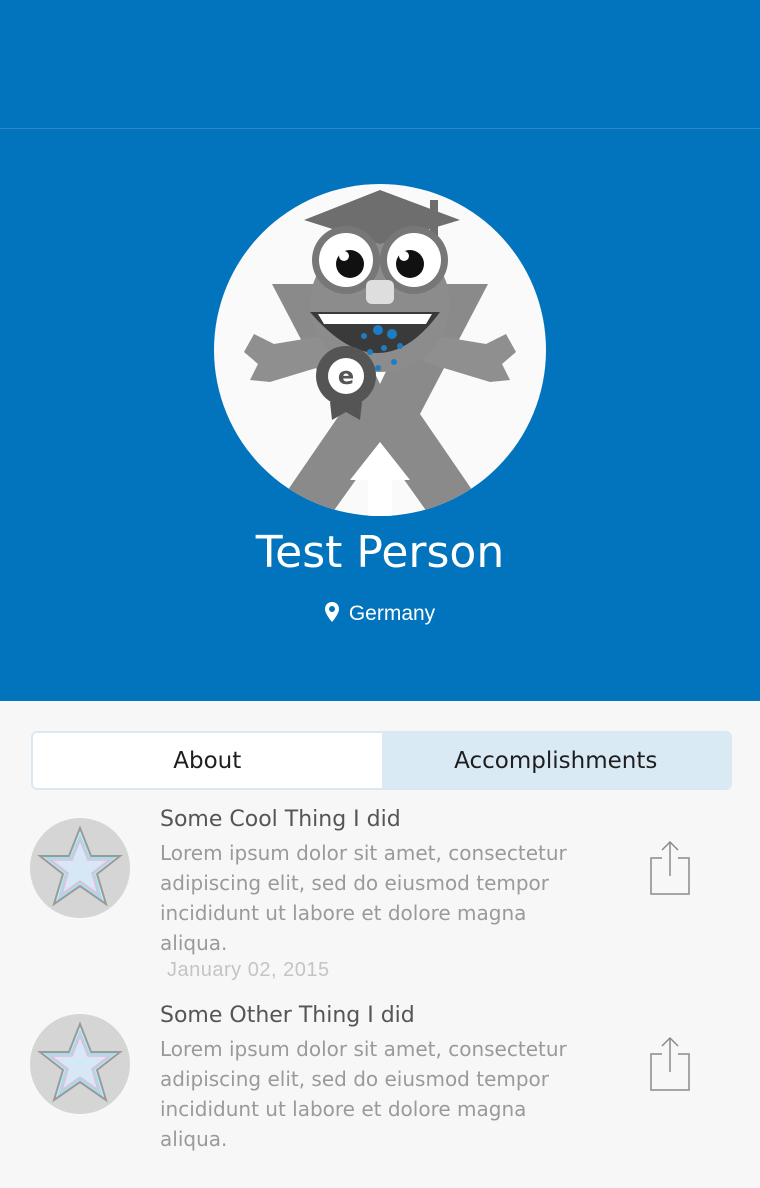 This screenshot has width=760, height=1188. What do you see at coordinates (346, 376) in the screenshot?
I see `svg-text: e` at bounding box center [346, 376].